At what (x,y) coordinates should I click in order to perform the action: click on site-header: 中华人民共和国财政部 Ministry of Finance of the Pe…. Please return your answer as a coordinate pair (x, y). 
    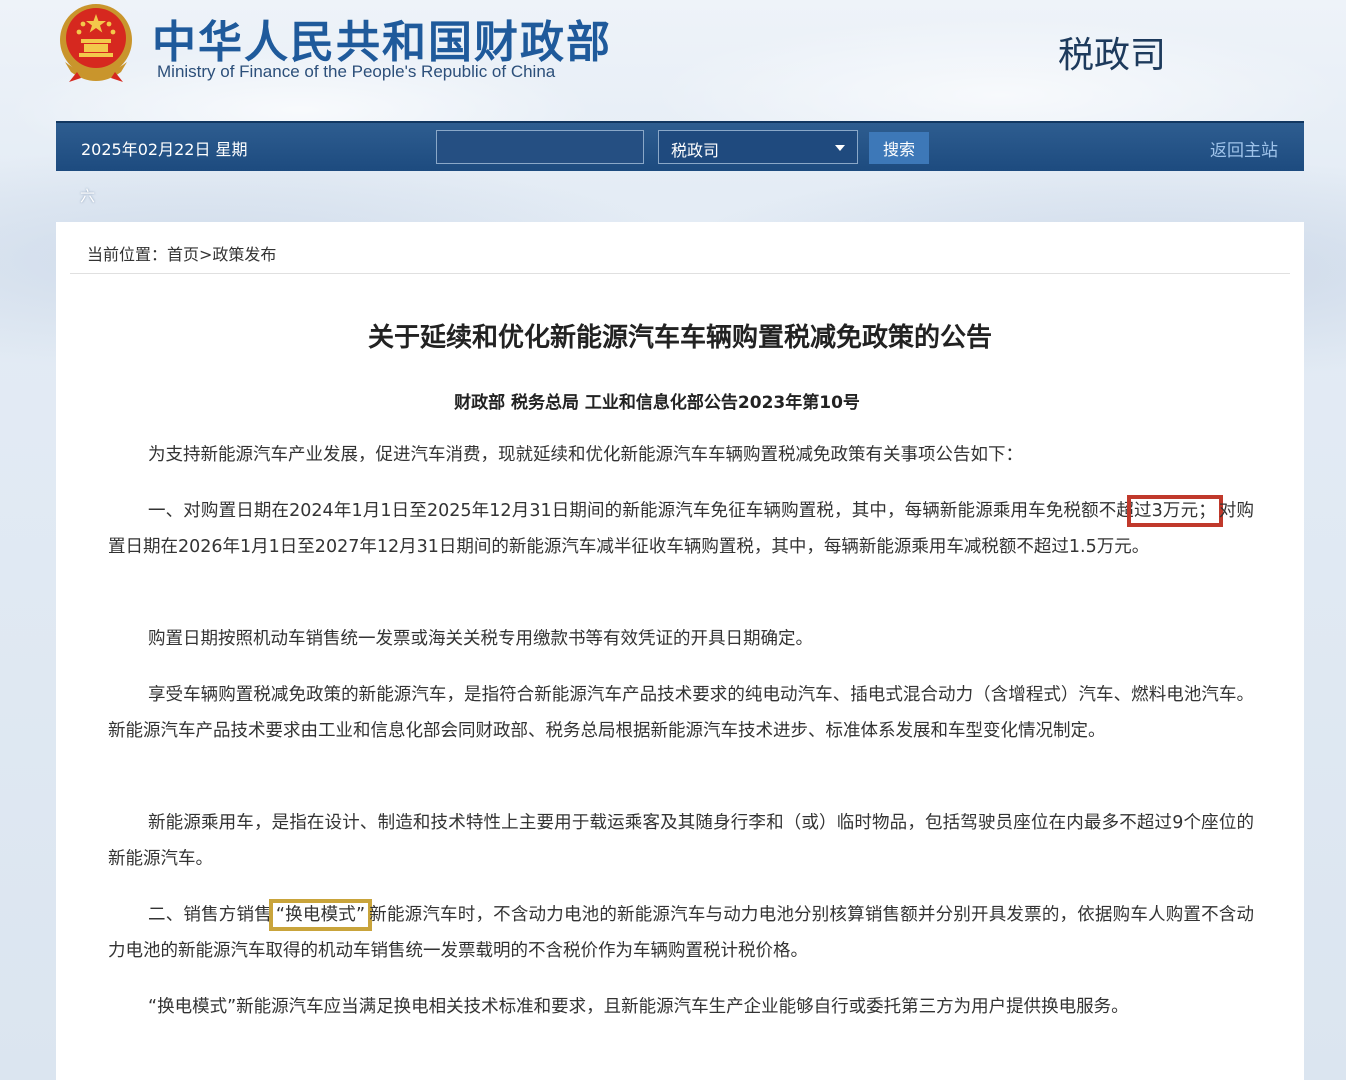
    Looking at the image, I should click on (673, 60).